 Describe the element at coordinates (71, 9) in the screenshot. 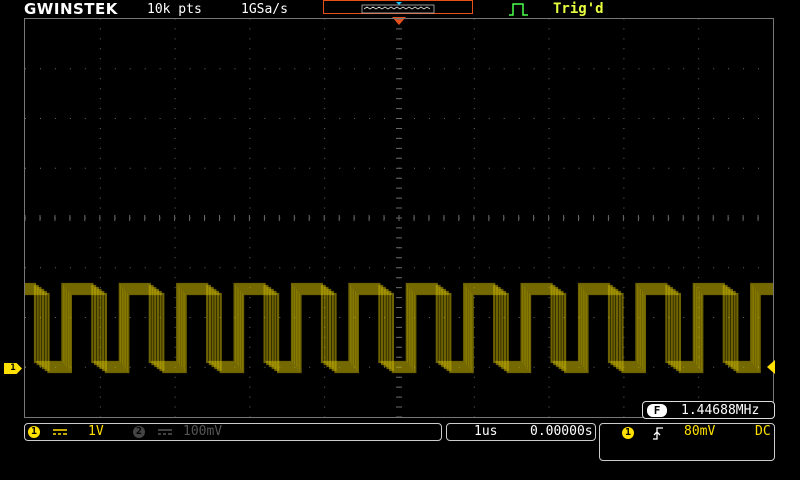

I see `brand-logo: GWINSTEK` at that location.